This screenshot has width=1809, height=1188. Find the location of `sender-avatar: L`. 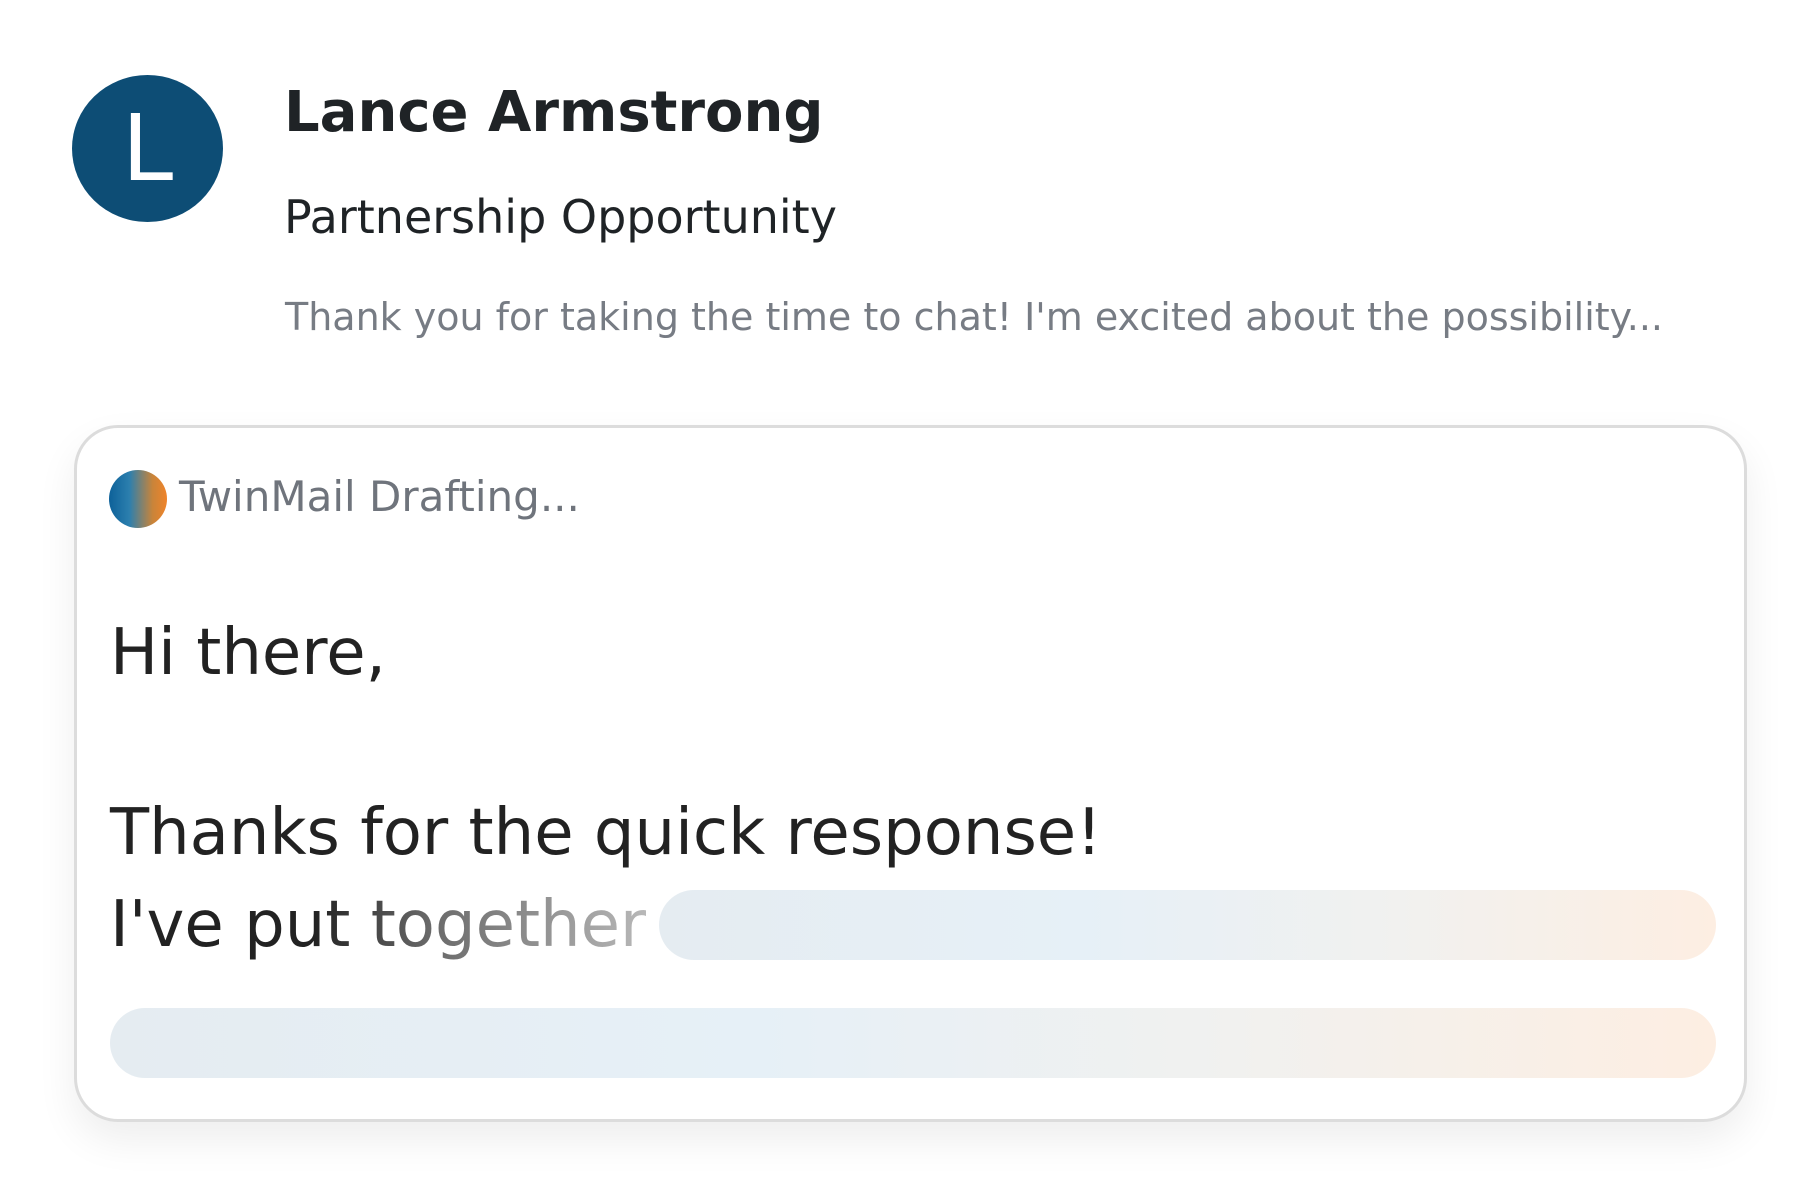

sender-avatar: L is located at coordinates (147, 148).